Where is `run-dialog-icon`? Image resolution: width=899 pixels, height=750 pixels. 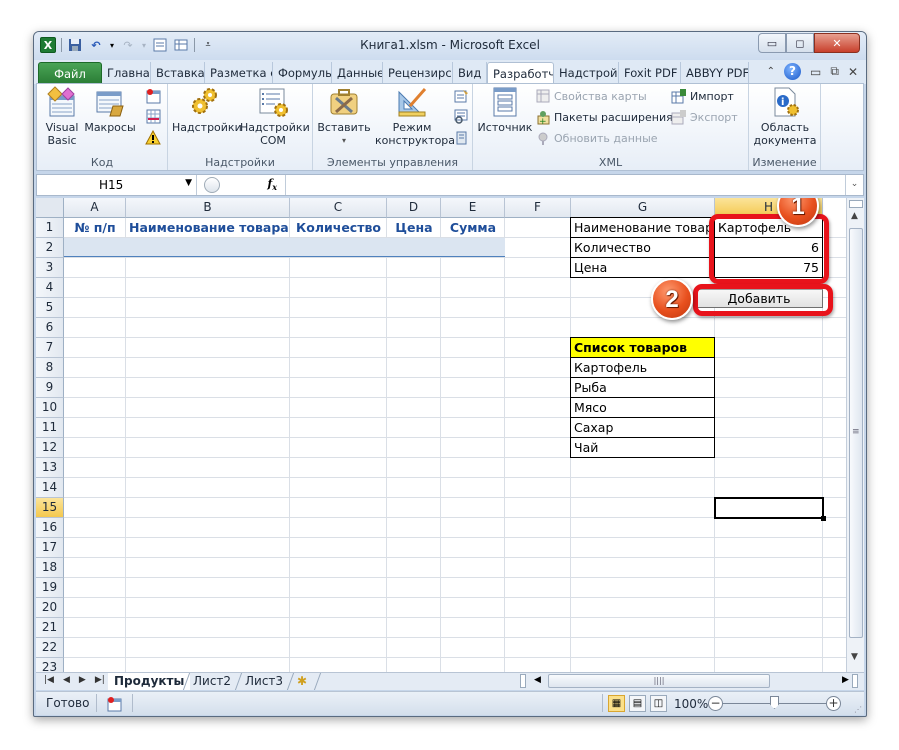 run-dialog-icon is located at coordinates (461, 138).